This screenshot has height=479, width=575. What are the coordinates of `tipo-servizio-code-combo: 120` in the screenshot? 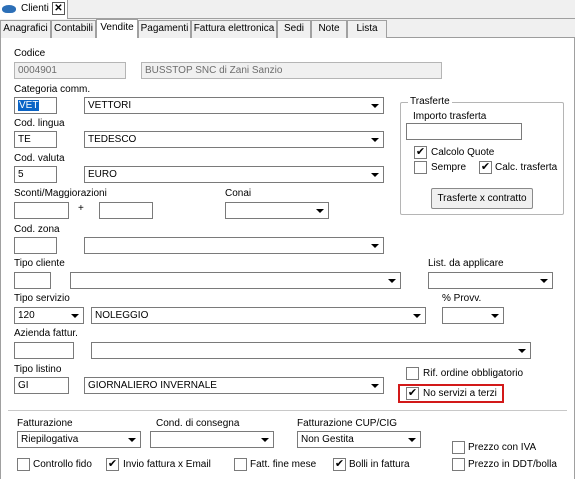 It's located at (49, 315).